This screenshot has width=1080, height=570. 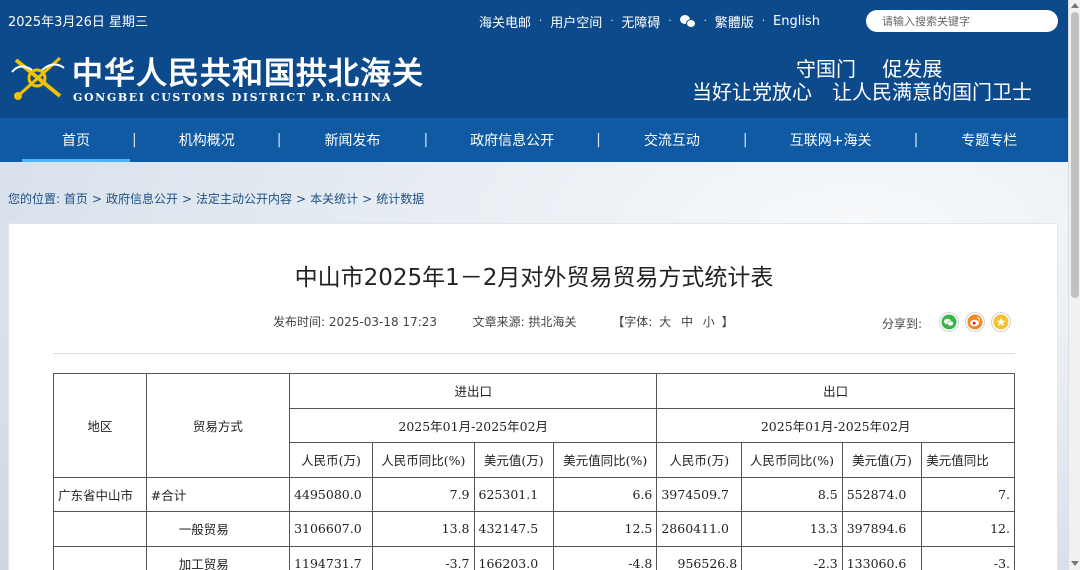 What do you see at coordinates (962, 21) in the screenshot?
I see `search-input` at bounding box center [962, 21].